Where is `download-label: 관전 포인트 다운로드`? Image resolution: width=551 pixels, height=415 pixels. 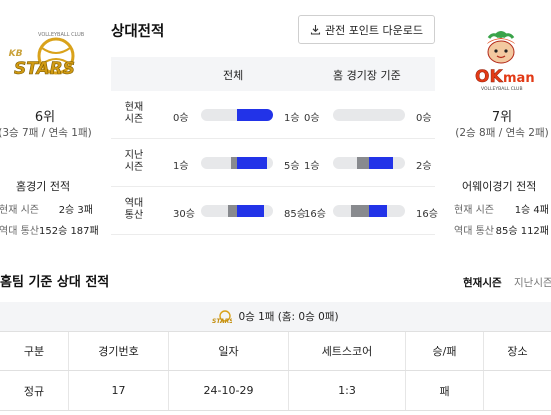 download-label: 관전 포인트 다운로드 is located at coordinates (374, 30).